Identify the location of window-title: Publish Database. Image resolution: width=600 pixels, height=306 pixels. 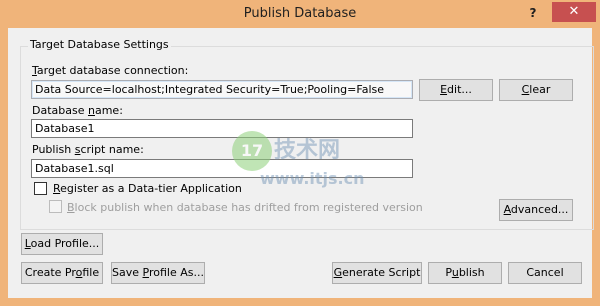
(300, 13).